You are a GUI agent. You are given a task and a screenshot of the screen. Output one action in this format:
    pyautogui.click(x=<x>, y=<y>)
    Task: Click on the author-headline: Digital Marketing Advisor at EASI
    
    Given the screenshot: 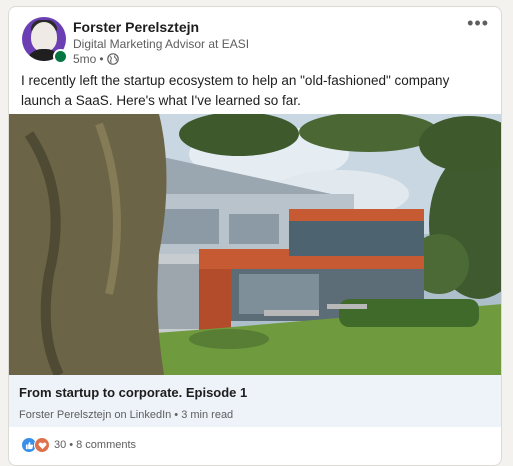 What is the action you would take?
    pyautogui.click(x=161, y=44)
    